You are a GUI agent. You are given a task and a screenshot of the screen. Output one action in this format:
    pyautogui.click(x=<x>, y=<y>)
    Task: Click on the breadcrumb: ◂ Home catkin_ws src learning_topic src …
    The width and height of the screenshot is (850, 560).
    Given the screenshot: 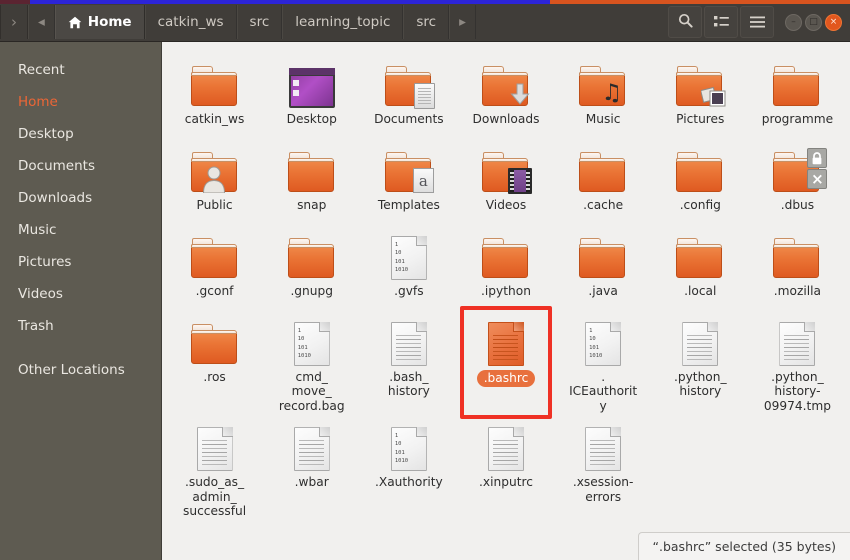 What is the action you would take?
    pyautogui.click(x=252, y=22)
    